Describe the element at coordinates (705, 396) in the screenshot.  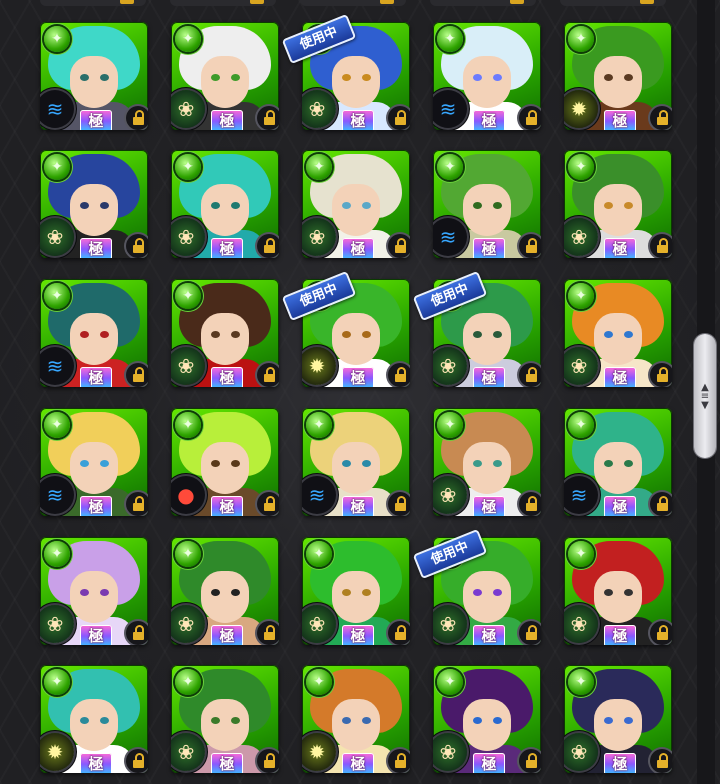
I see `scrollbar-thumb: ▲ ≡ ▼` at that location.